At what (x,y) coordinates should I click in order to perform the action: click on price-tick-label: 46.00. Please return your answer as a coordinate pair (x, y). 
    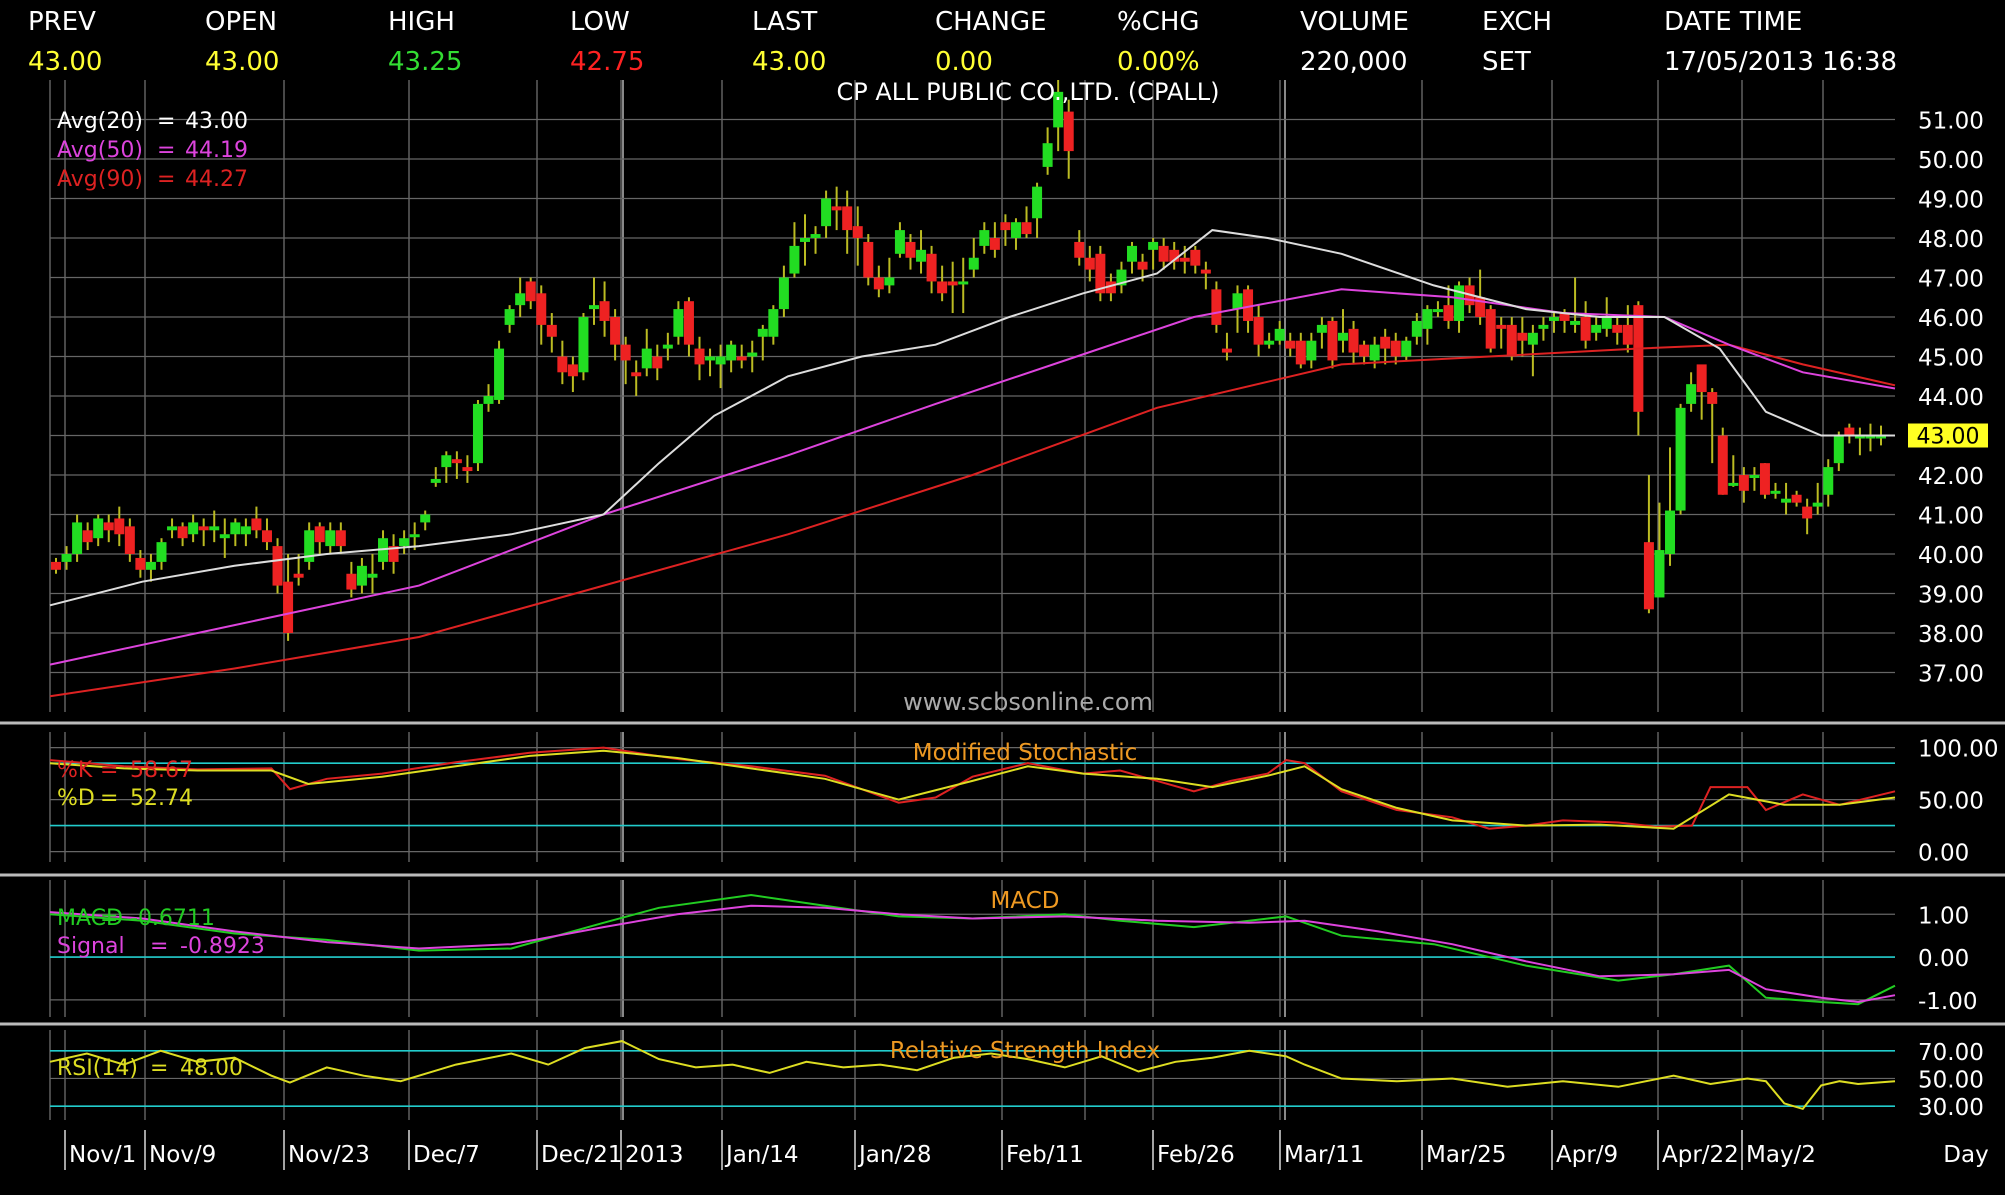
    Looking at the image, I should click on (1951, 319).